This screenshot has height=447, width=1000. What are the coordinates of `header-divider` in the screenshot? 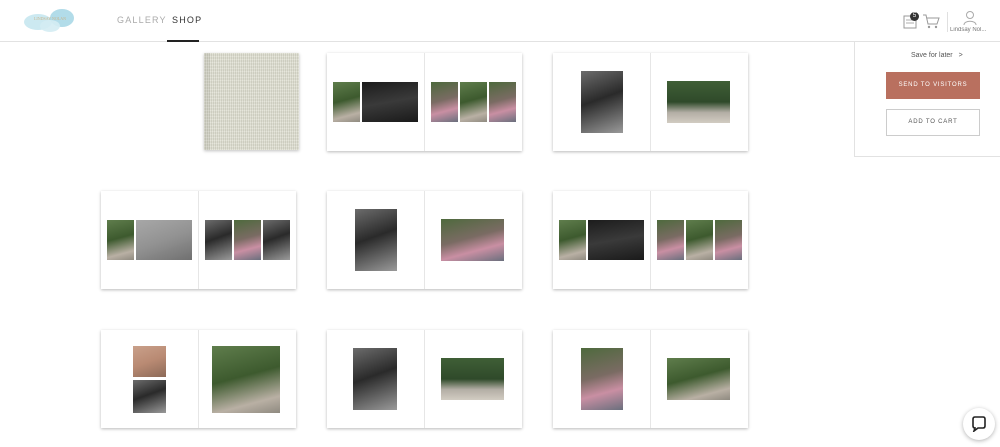 It's located at (947, 22).